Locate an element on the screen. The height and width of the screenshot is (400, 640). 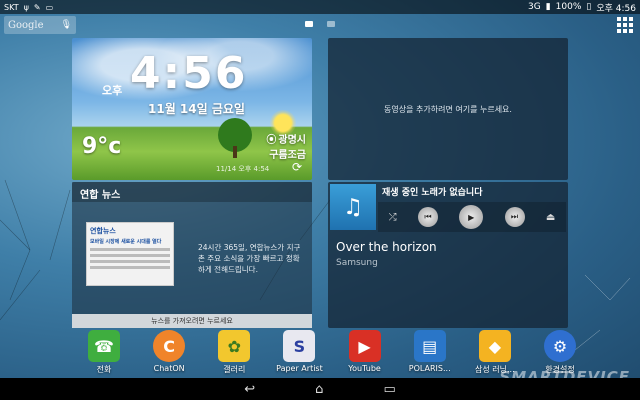
paper-artist-icon: S is located at coordinates (299, 346).